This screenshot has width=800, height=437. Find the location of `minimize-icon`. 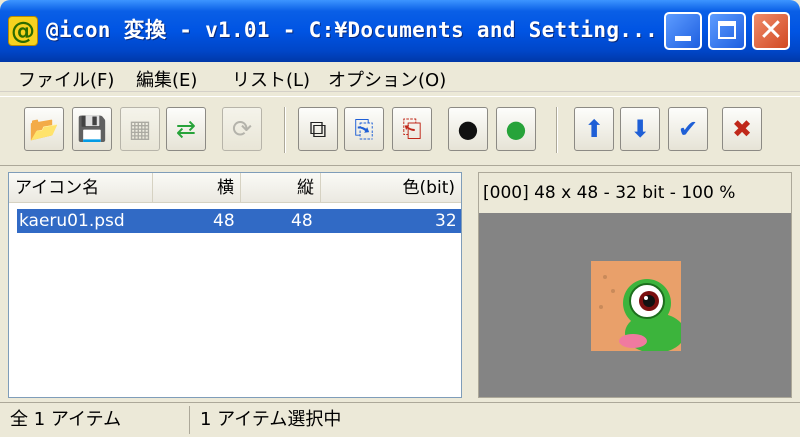

minimize-icon is located at coordinates (683, 38).